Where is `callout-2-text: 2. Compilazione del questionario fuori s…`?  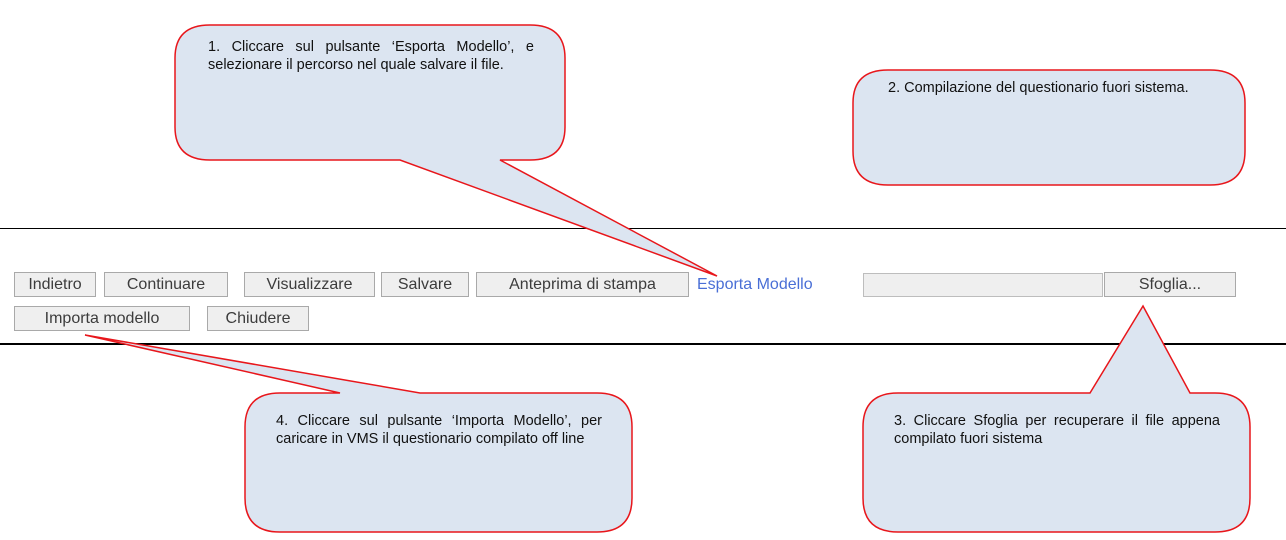
callout-2-text: 2. Compilazione del questionario fuori s… is located at coordinates (1038, 88).